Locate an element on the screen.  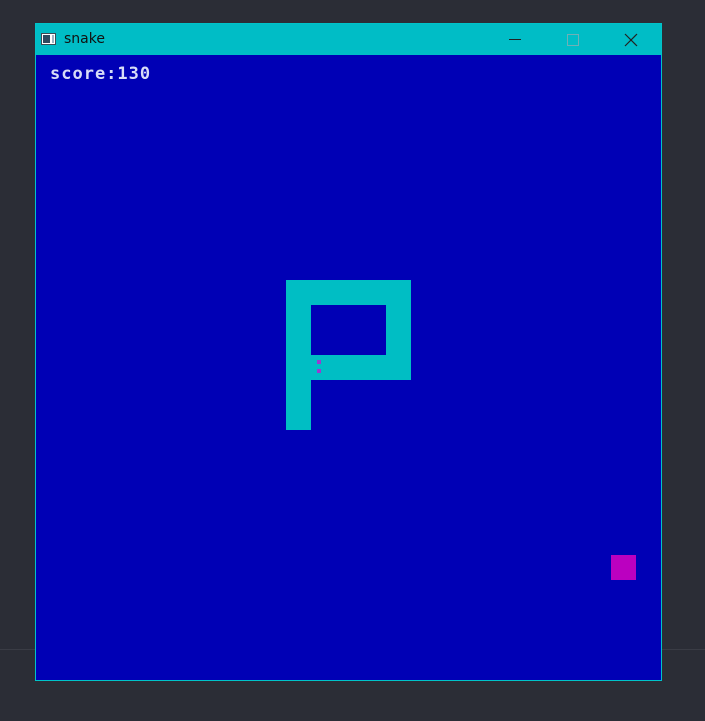
app-icon is located at coordinates (48, 39).